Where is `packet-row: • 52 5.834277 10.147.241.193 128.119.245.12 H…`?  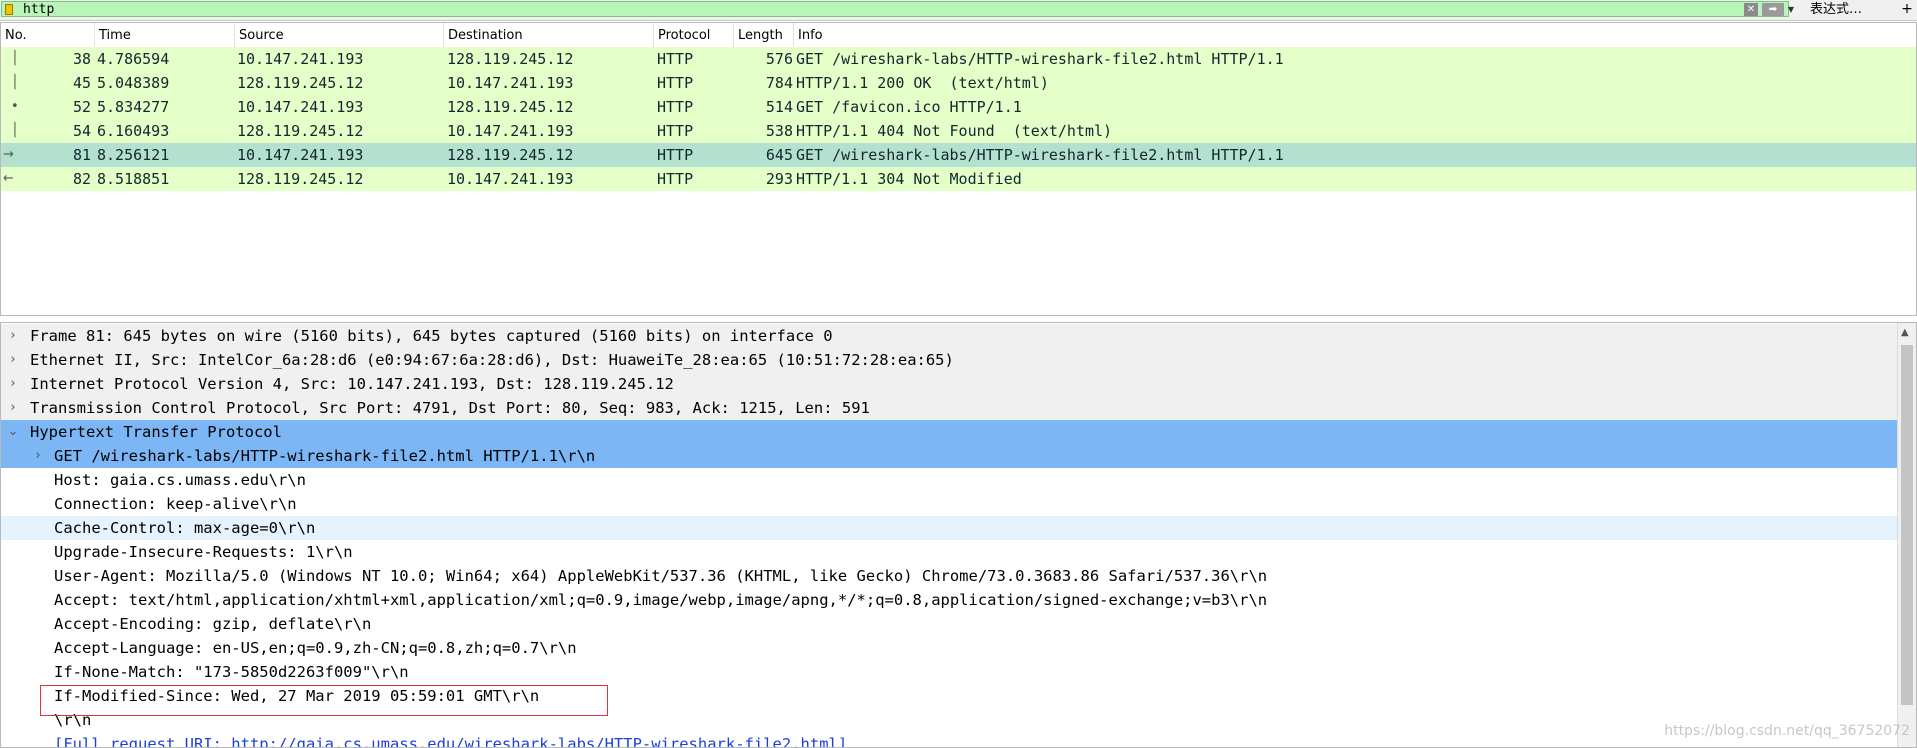 packet-row: • 52 5.834277 10.147.241.193 128.119.245.12 H… is located at coordinates (958, 107).